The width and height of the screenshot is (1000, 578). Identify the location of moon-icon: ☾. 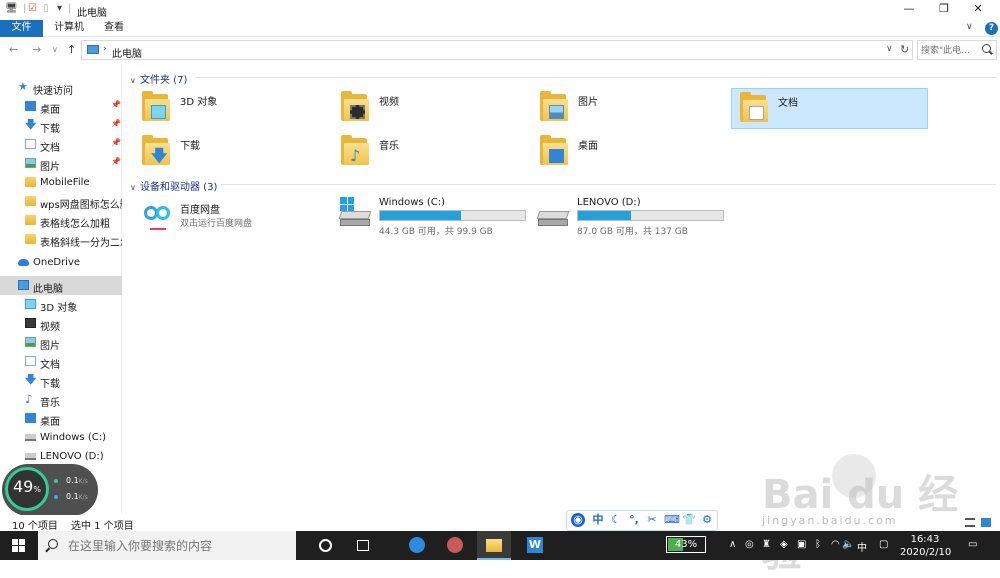
(616, 520).